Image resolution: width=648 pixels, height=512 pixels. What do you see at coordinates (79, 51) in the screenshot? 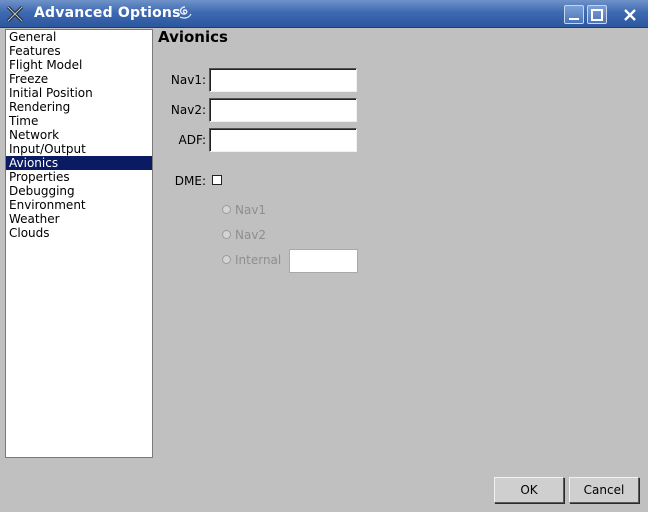
I see `sidebar-item-features: Features` at bounding box center [79, 51].